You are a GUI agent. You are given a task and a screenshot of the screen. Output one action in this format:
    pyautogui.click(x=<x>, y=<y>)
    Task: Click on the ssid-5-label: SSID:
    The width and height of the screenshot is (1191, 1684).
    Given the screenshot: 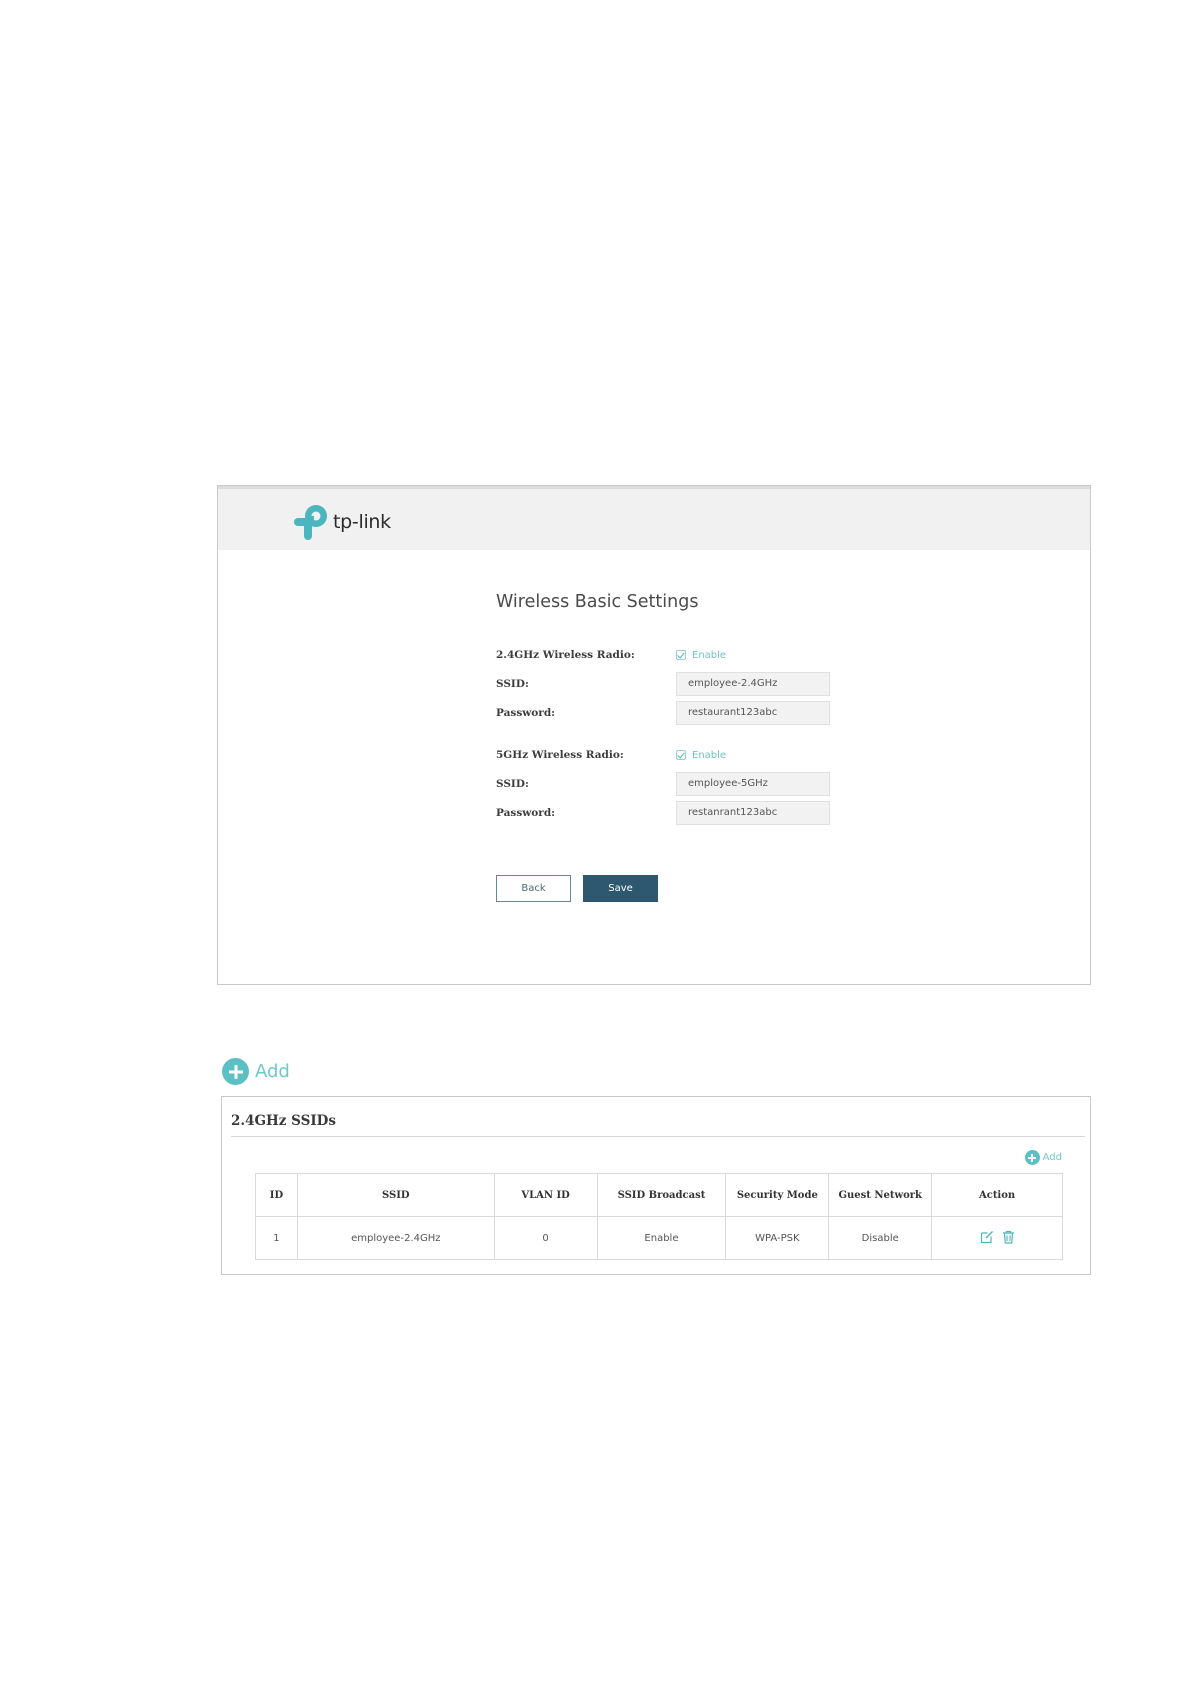 What is the action you would take?
    pyautogui.click(x=512, y=784)
    